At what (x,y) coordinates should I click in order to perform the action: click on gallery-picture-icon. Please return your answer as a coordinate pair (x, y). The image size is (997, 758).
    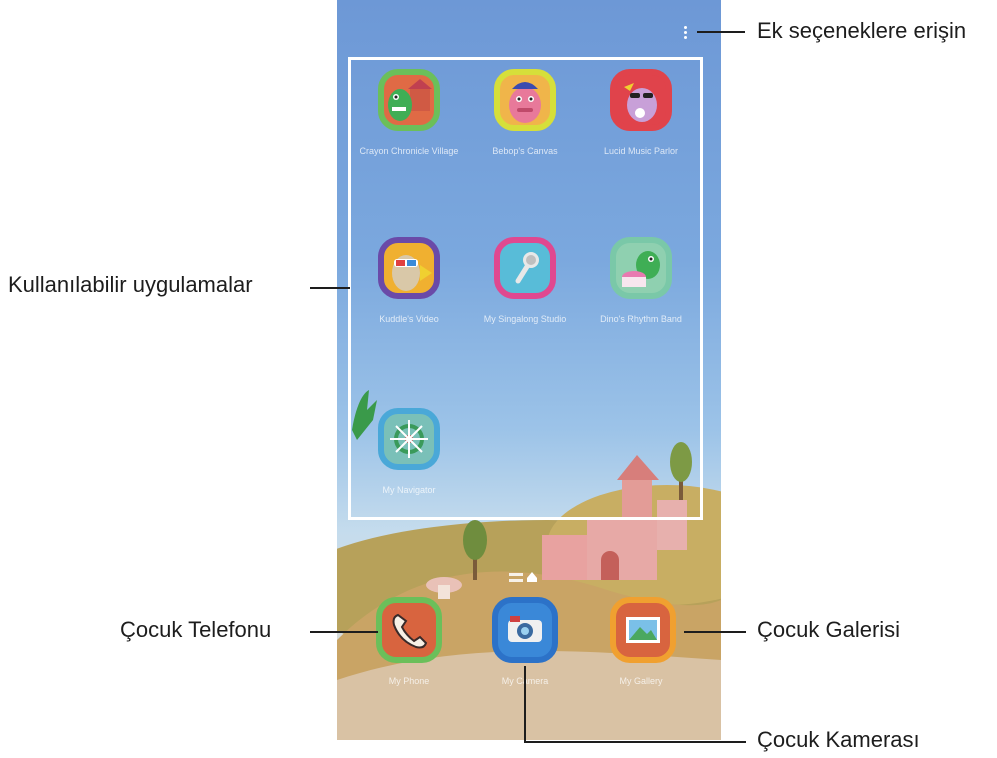
    Looking at the image, I should click on (643, 630).